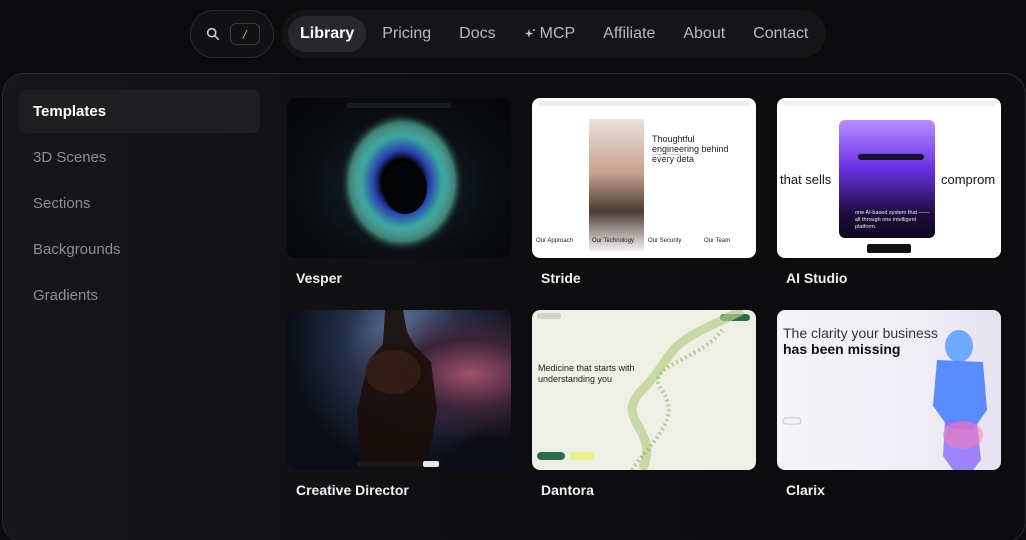  I want to click on search-button: /, so click(232, 34).